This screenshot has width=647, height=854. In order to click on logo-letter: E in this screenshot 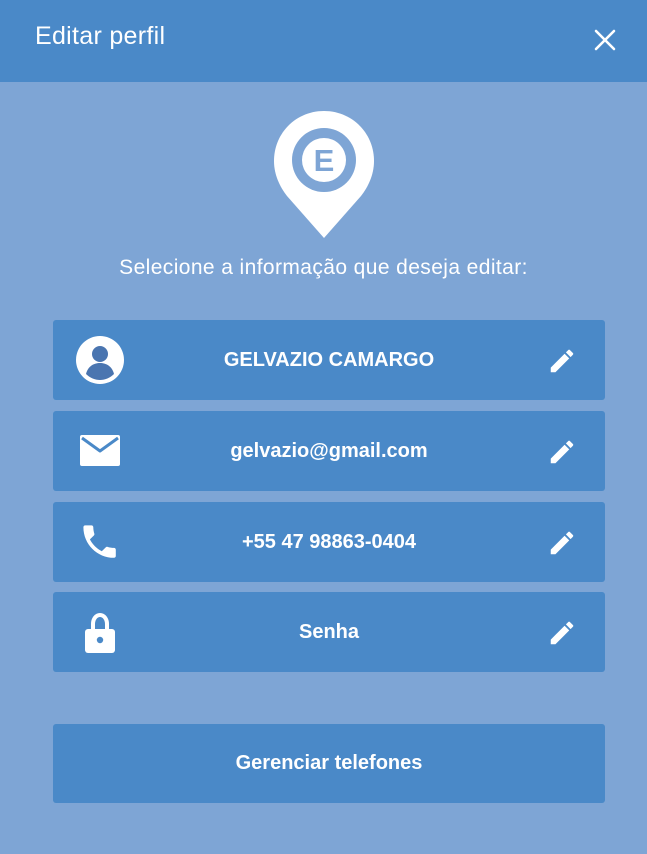, I will do `click(324, 160)`.